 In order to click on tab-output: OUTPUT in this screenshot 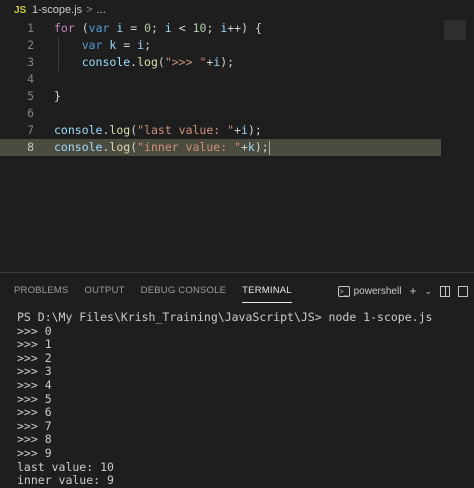, I will do `click(104, 291)`.